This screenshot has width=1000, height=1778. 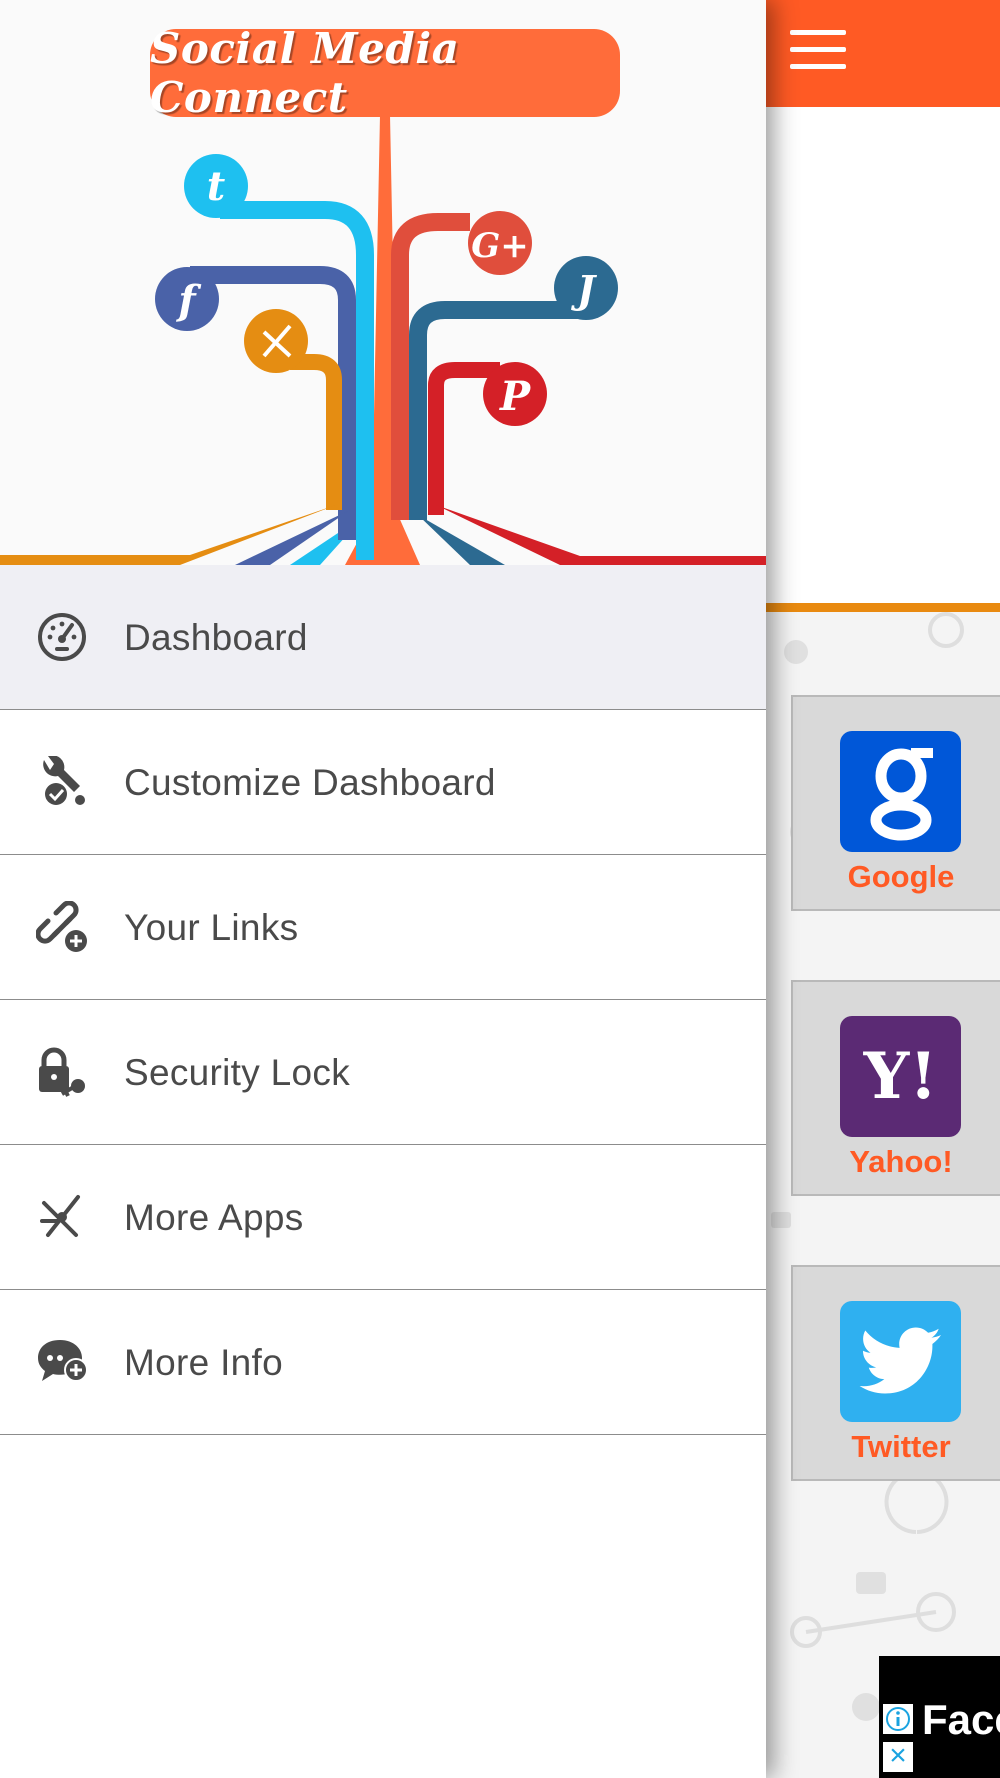 What do you see at coordinates (883, 607) in the screenshot?
I see `divider` at bounding box center [883, 607].